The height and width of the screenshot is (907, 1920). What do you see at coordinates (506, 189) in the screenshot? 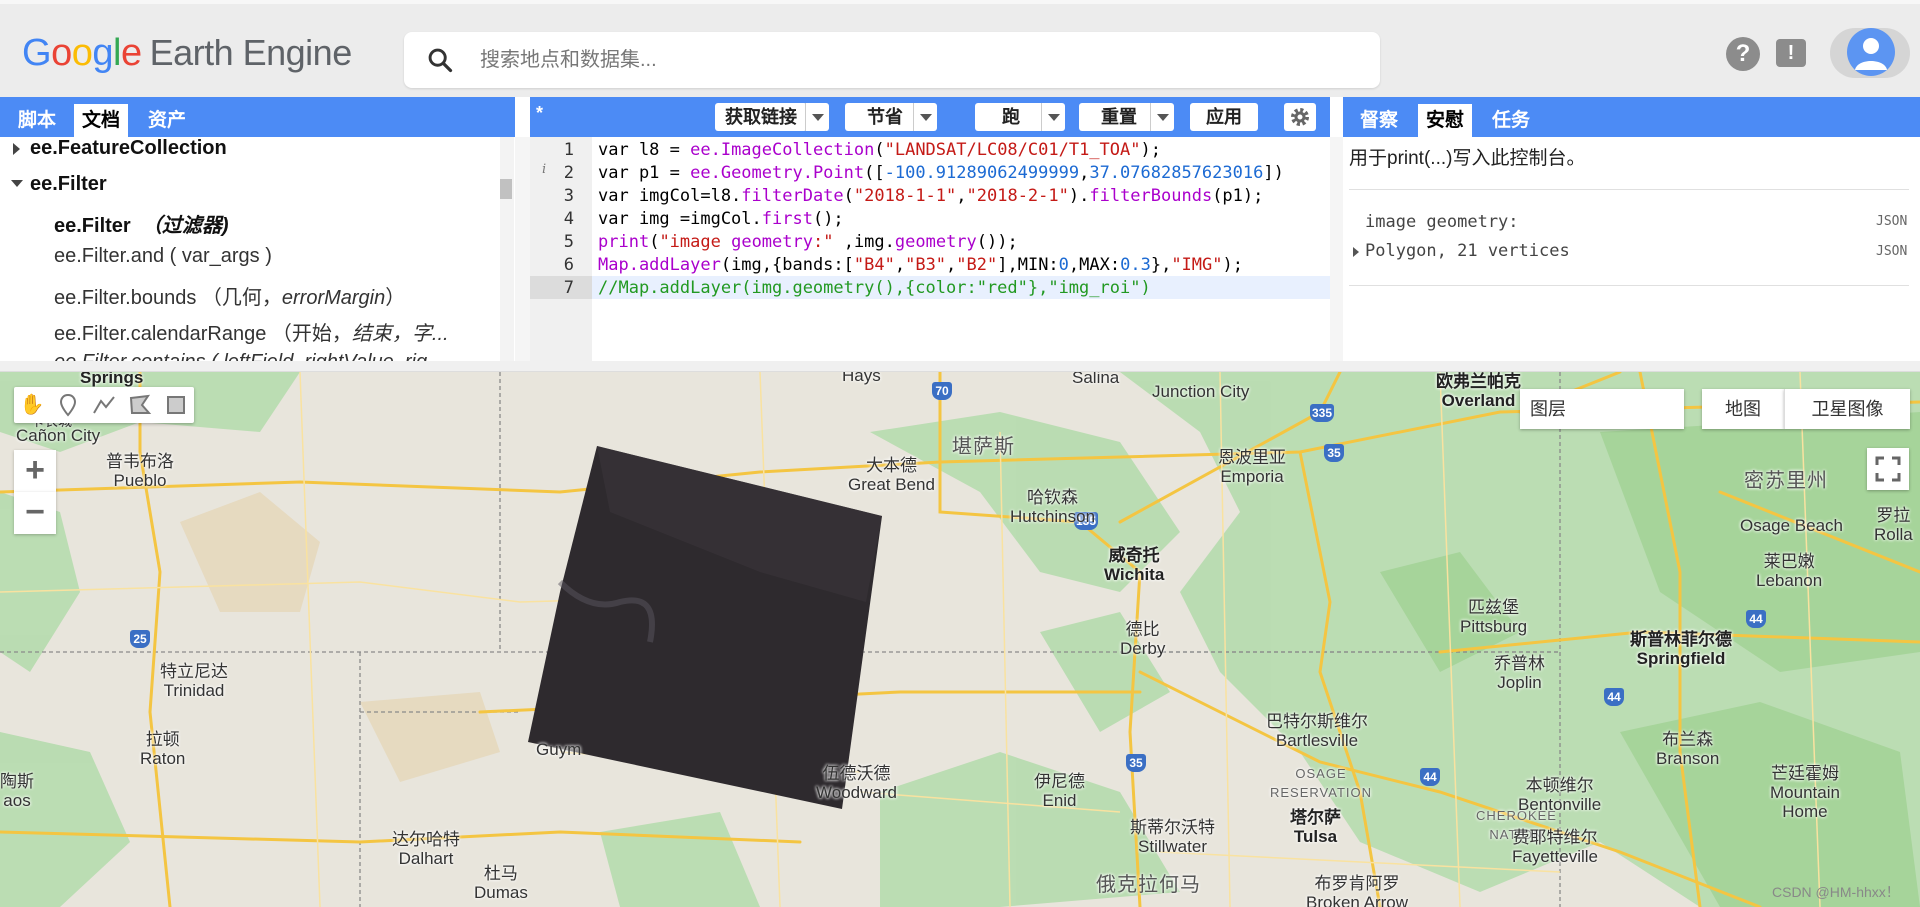
I see `scroll-thumb` at bounding box center [506, 189].